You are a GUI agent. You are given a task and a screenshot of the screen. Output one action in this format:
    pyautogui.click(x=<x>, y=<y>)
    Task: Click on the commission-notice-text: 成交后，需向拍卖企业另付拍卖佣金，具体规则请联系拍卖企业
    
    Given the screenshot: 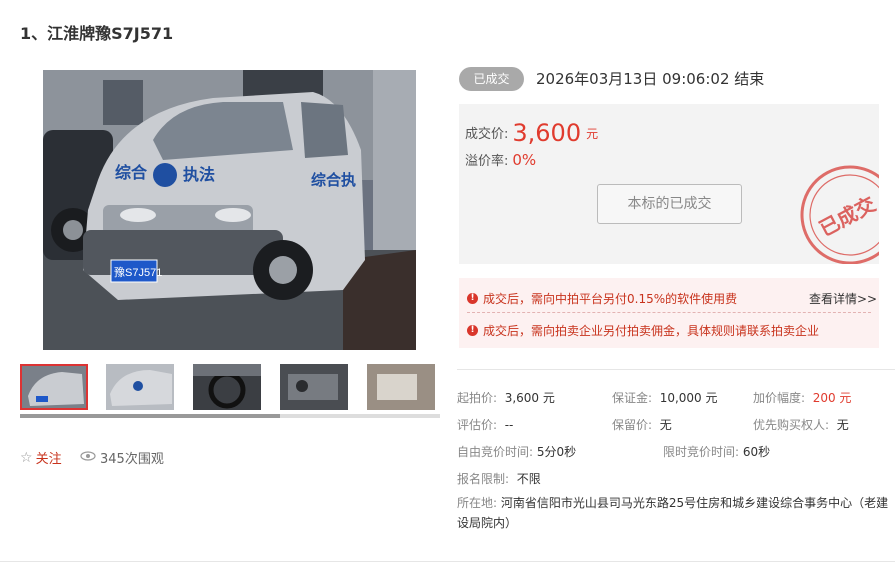 What is the action you would take?
    pyautogui.click(x=651, y=331)
    